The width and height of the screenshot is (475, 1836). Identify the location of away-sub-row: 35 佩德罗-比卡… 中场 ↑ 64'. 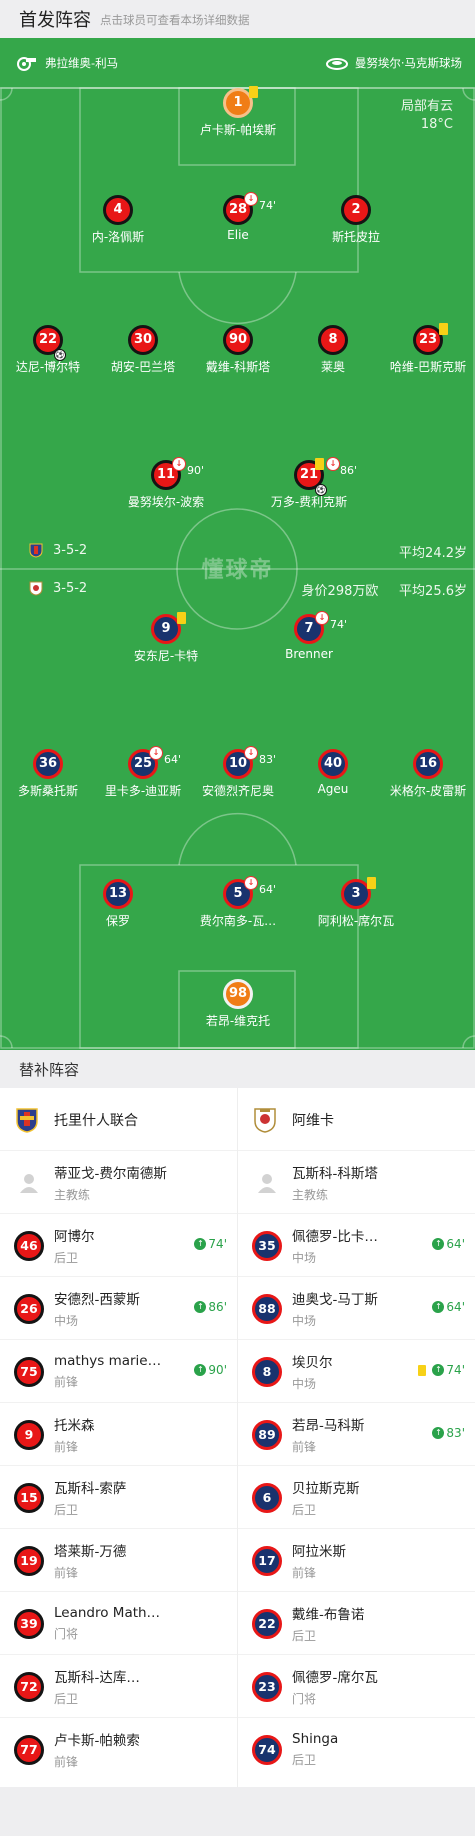
(356, 1245).